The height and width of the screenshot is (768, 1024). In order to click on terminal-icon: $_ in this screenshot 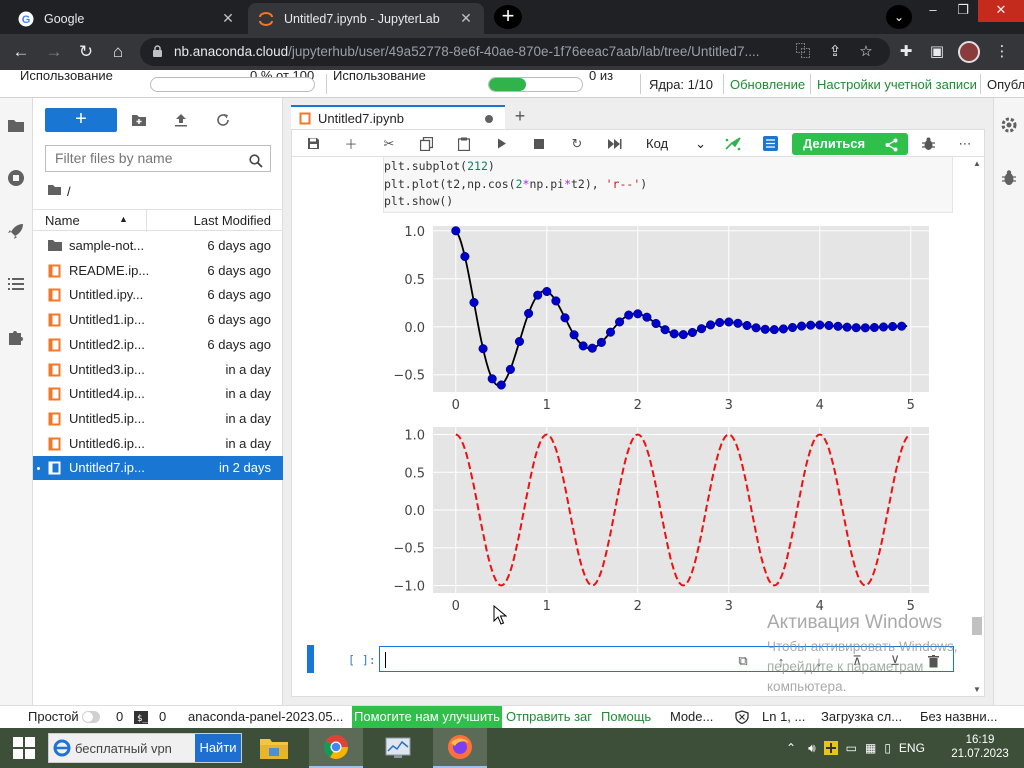, I will do `click(141, 719)`.